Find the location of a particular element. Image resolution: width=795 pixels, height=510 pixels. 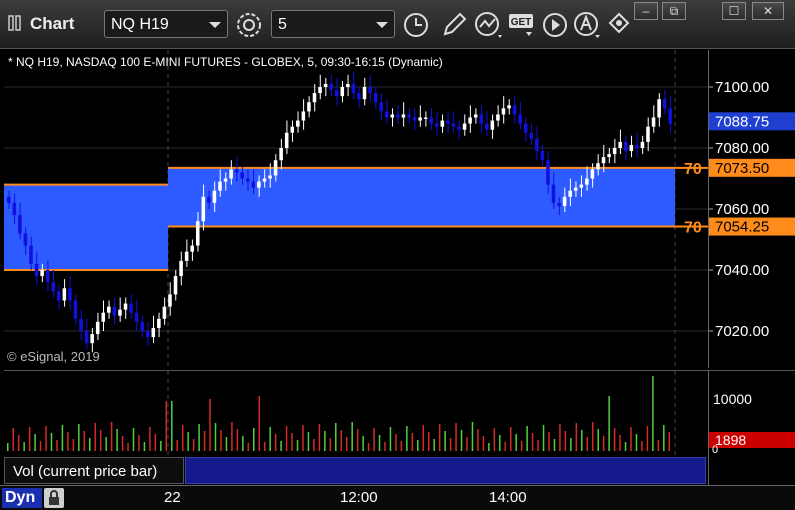

chart-style-icon is located at coordinates (489, 25).